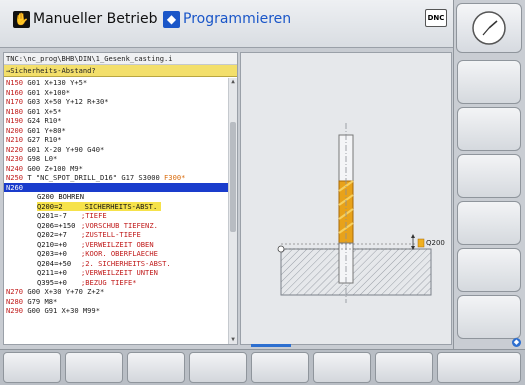  What do you see at coordinates (123, 206) in the screenshot?
I see `param-comment: SICHERHEITS-ABST.` at bounding box center [123, 206].